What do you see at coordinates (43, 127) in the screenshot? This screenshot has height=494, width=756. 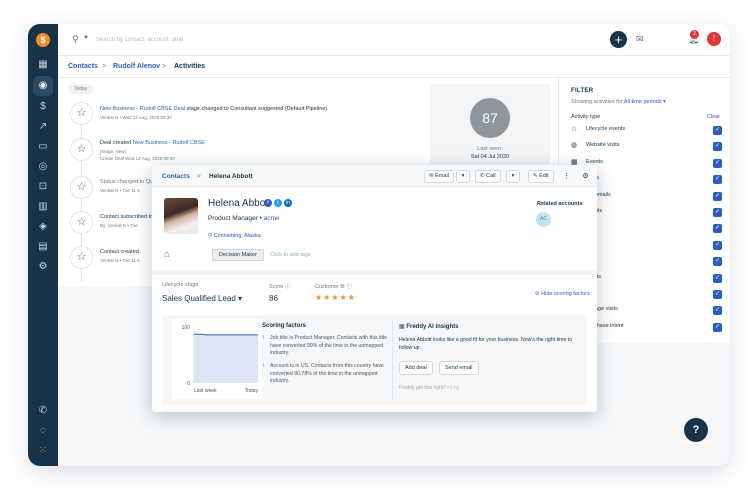 I see `reports-icon: ↗` at bounding box center [43, 127].